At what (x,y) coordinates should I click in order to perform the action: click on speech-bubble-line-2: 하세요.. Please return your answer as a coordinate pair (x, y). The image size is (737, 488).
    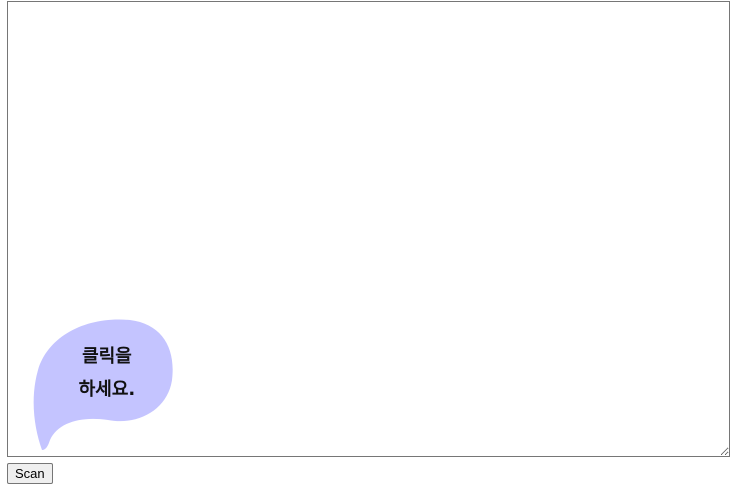
    Looking at the image, I should click on (107, 389).